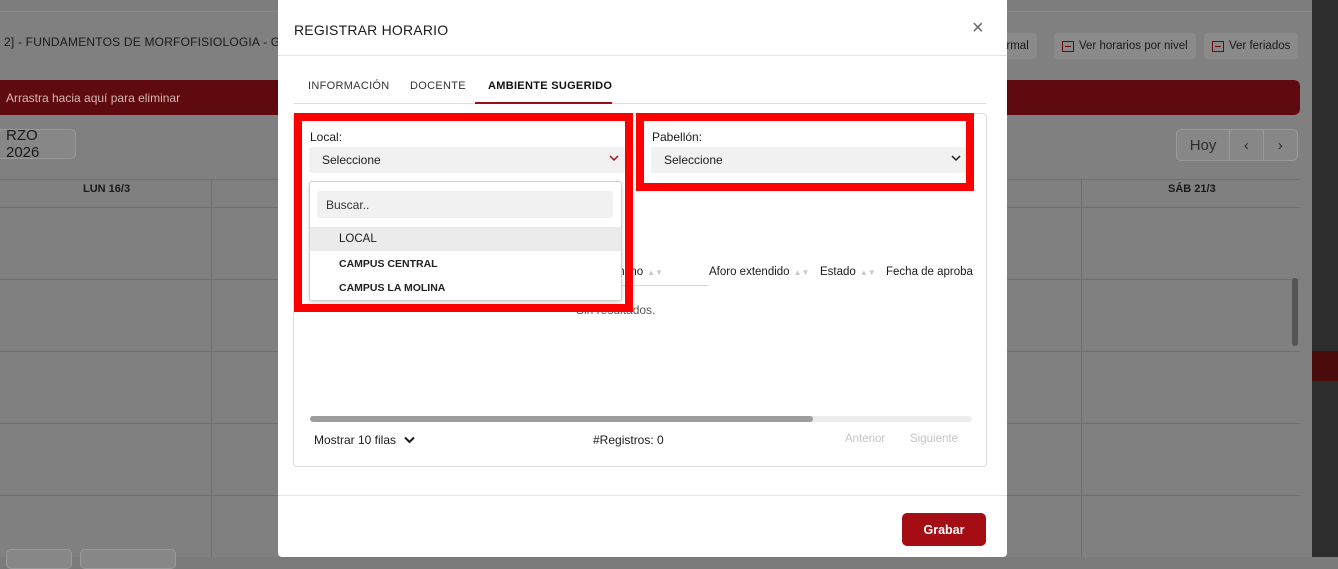 Image resolution: width=1338 pixels, height=569 pixels. What do you see at coordinates (640, 89) in the screenshot?
I see `modal-tabs: INFORMACIÓN DOCENTE AMBIENTE SUGERIDO` at bounding box center [640, 89].